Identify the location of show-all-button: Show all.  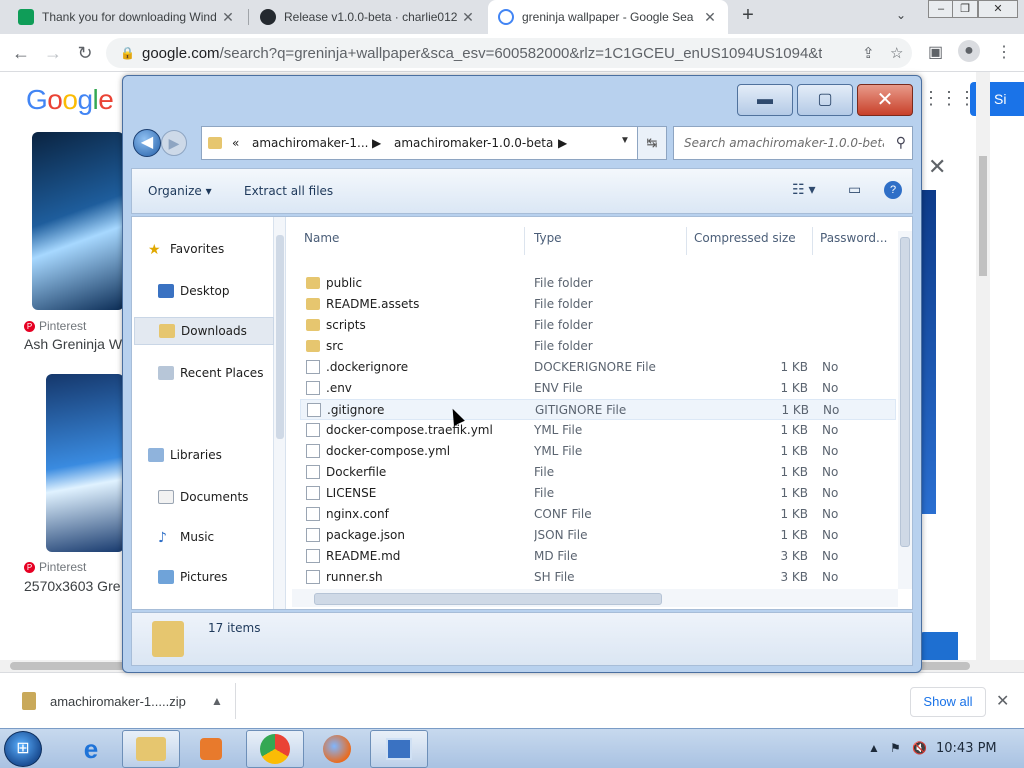
(948, 702).